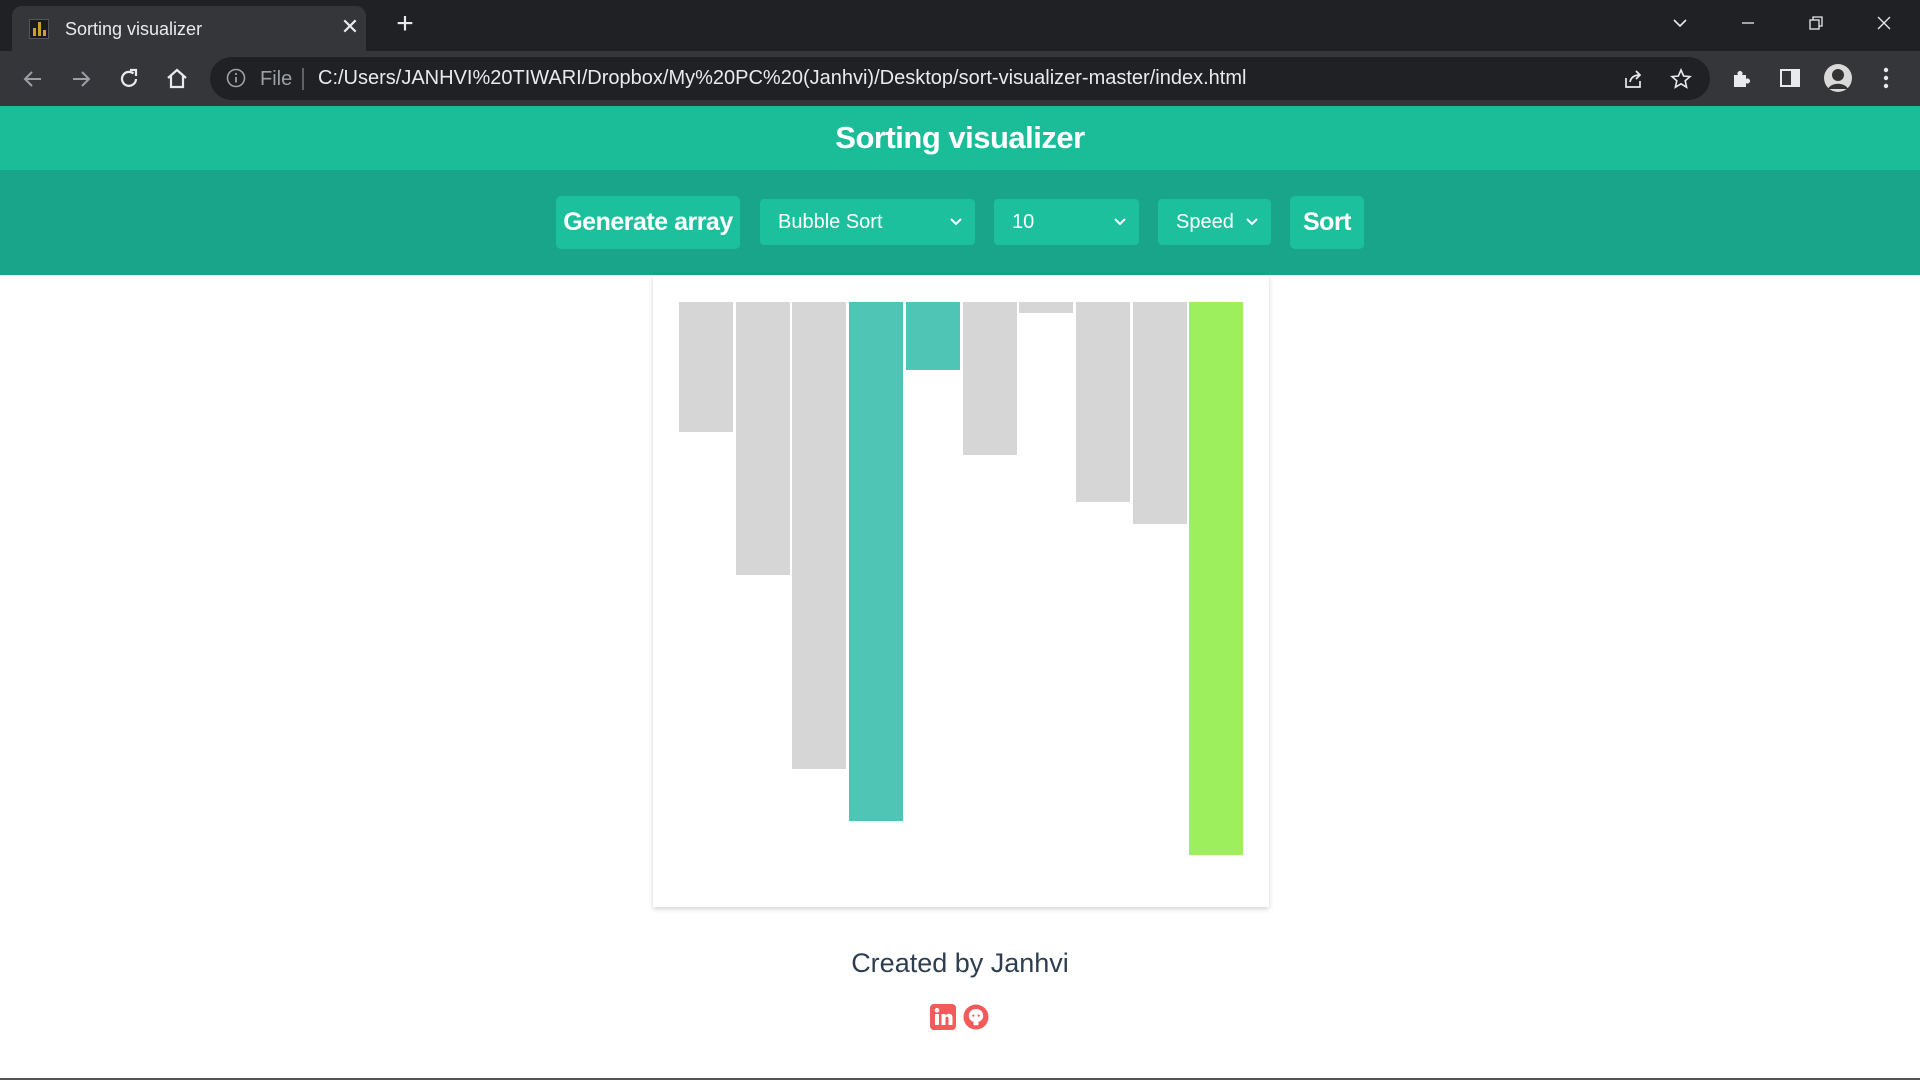 Image resolution: width=1920 pixels, height=1080 pixels. What do you see at coordinates (1816, 23) in the screenshot?
I see `restore-icon` at bounding box center [1816, 23].